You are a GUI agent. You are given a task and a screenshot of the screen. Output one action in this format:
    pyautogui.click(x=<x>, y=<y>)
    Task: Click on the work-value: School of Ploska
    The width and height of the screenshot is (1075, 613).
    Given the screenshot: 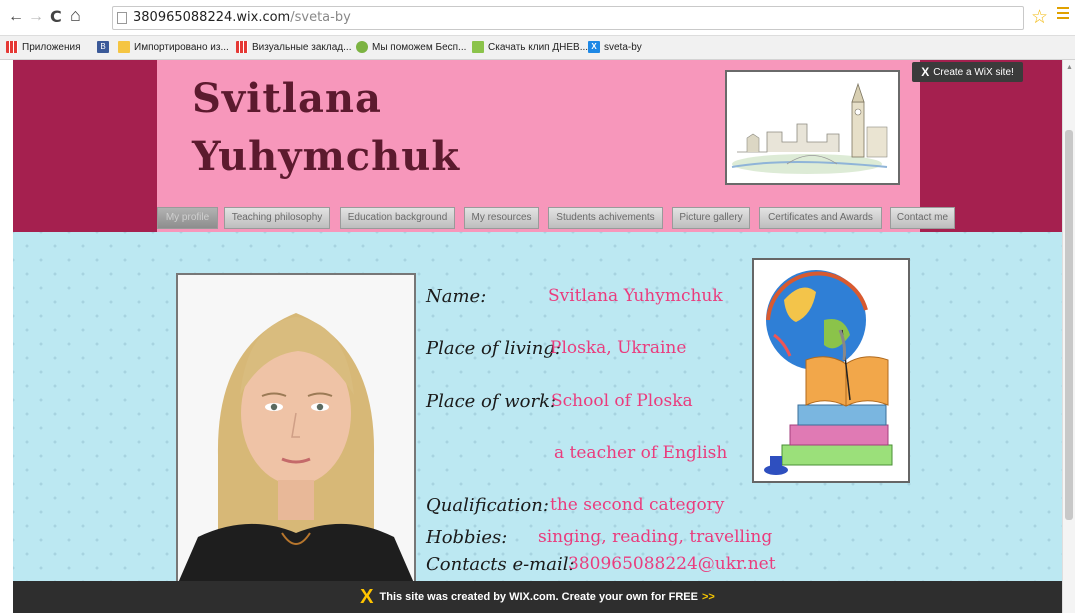 What is the action you would take?
    pyautogui.click(x=622, y=401)
    